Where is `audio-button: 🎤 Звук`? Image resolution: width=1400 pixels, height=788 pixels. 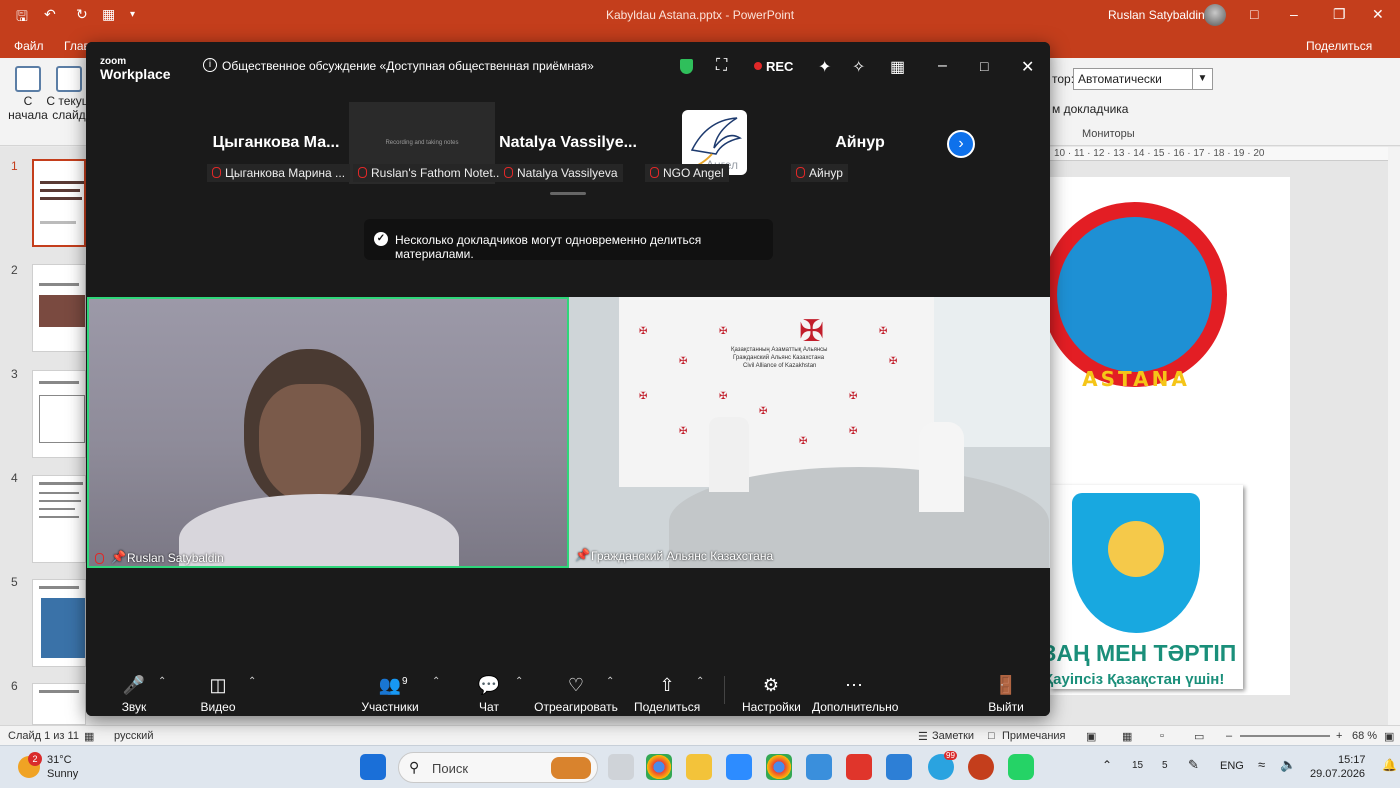
audio-button: 🎤 Звук is located at coordinates (134, 689).